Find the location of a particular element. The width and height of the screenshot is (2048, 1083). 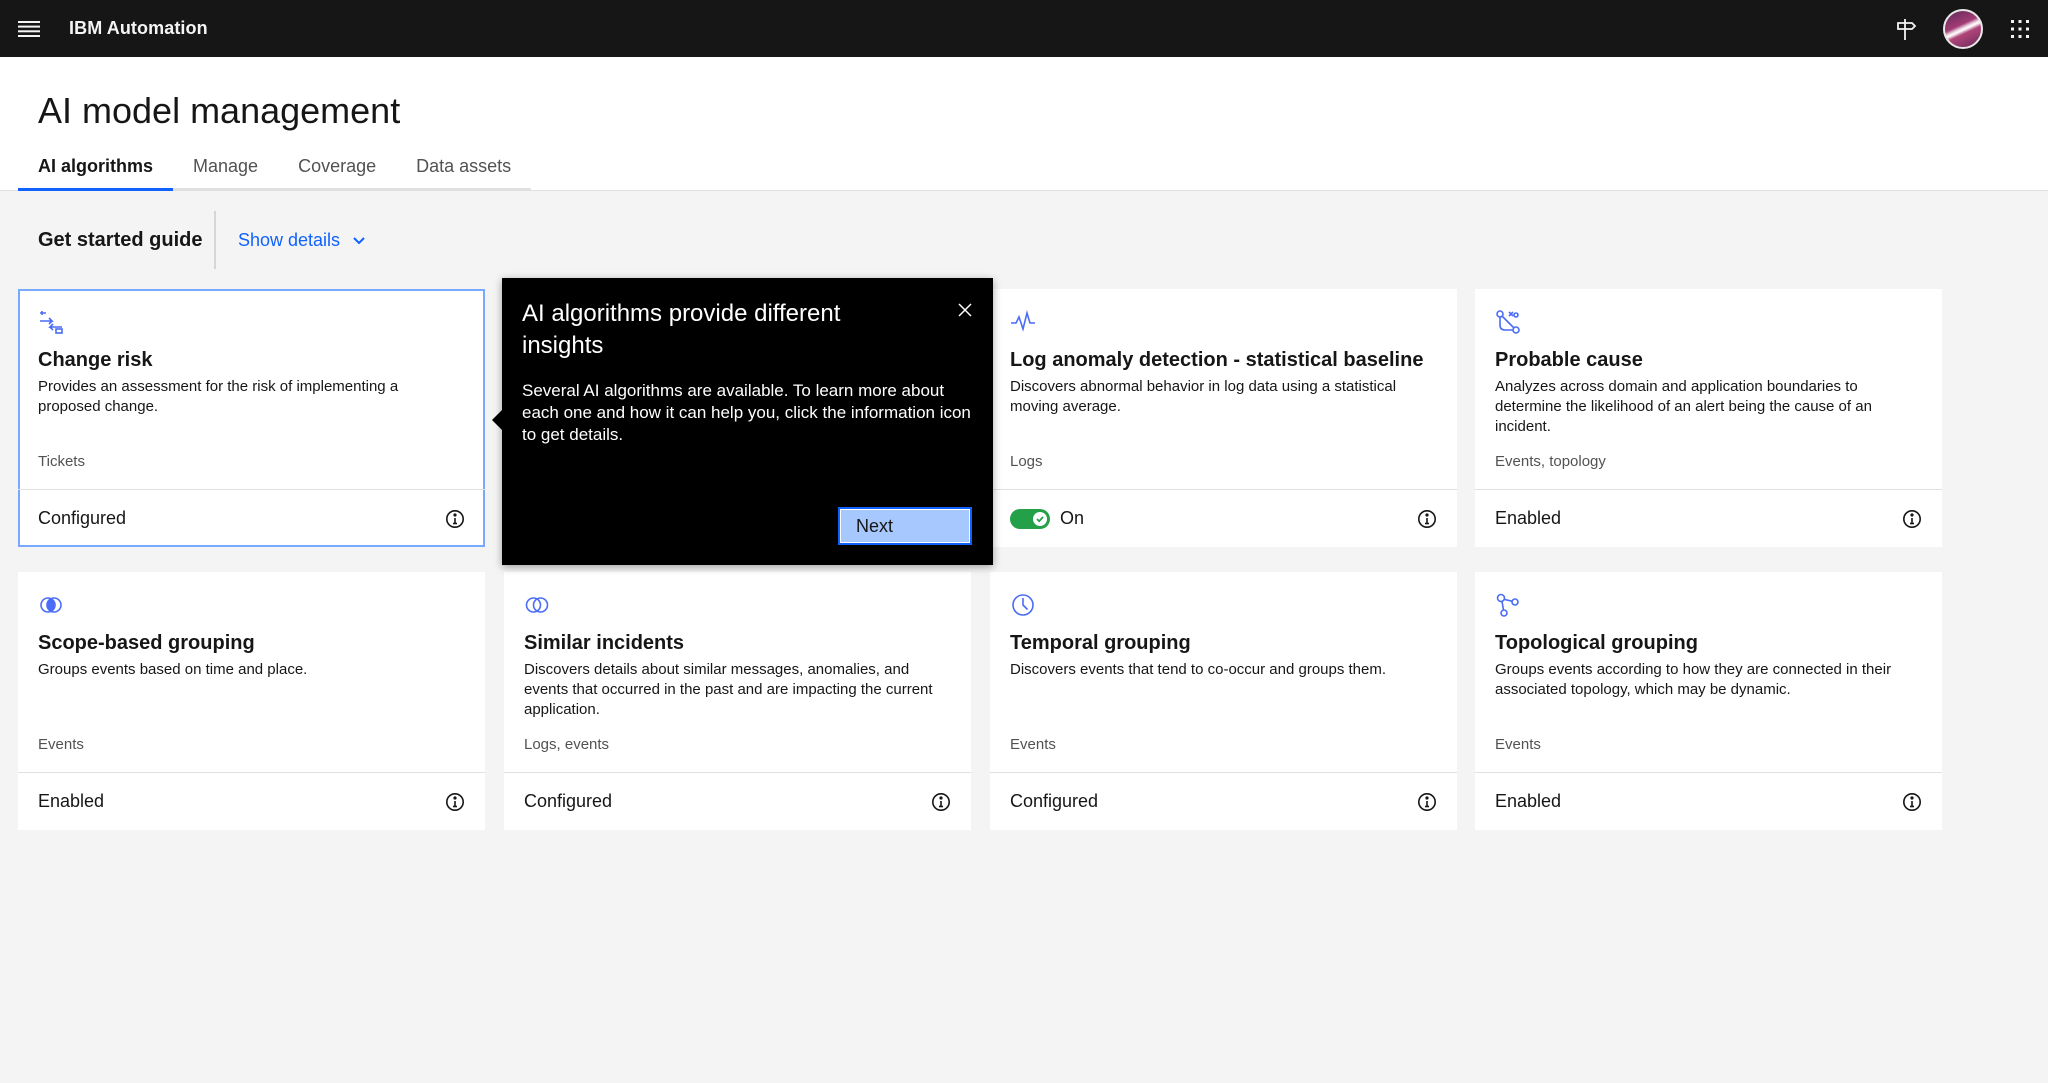

app-switcher-button is located at coordinates (2019, 28).